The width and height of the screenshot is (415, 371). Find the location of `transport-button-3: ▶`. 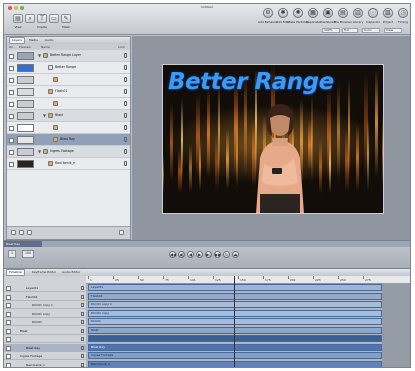

transport-button-3: ▶ is located at coordinates (199, 254).